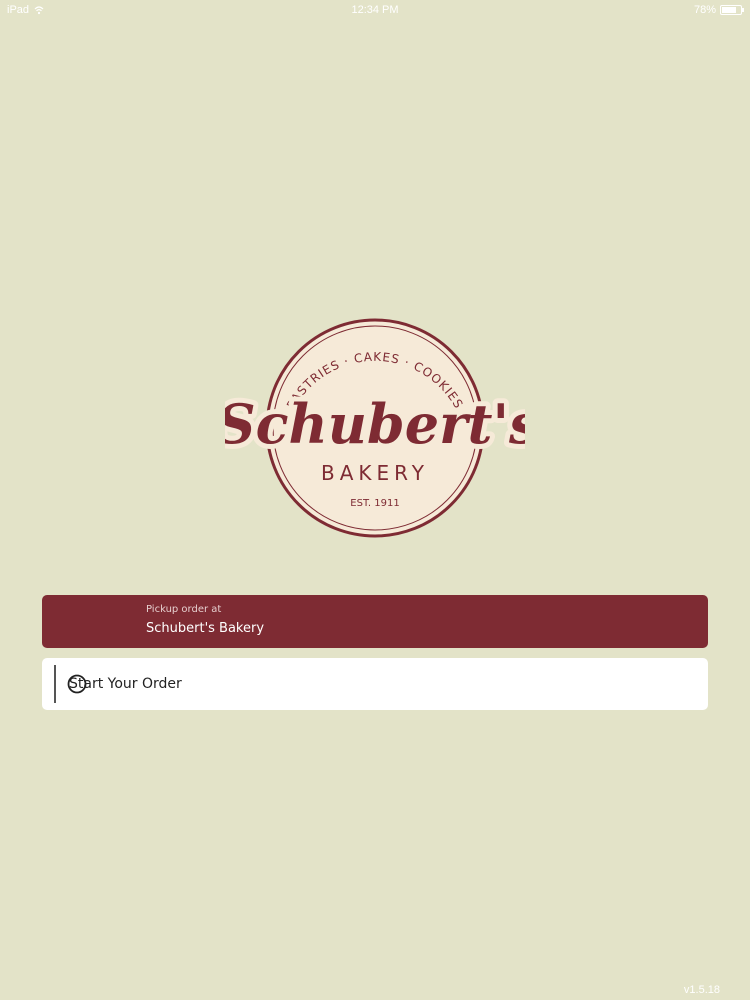  I want to click on logo-bakery-word: BAKERY, so click(375, 473).